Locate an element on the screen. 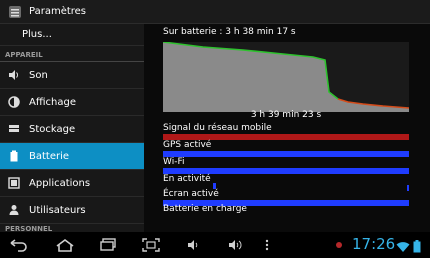 Image resolution: width=430 pixels, height=258 pixels. screenshot-icon is located at coordinates (151, 245).